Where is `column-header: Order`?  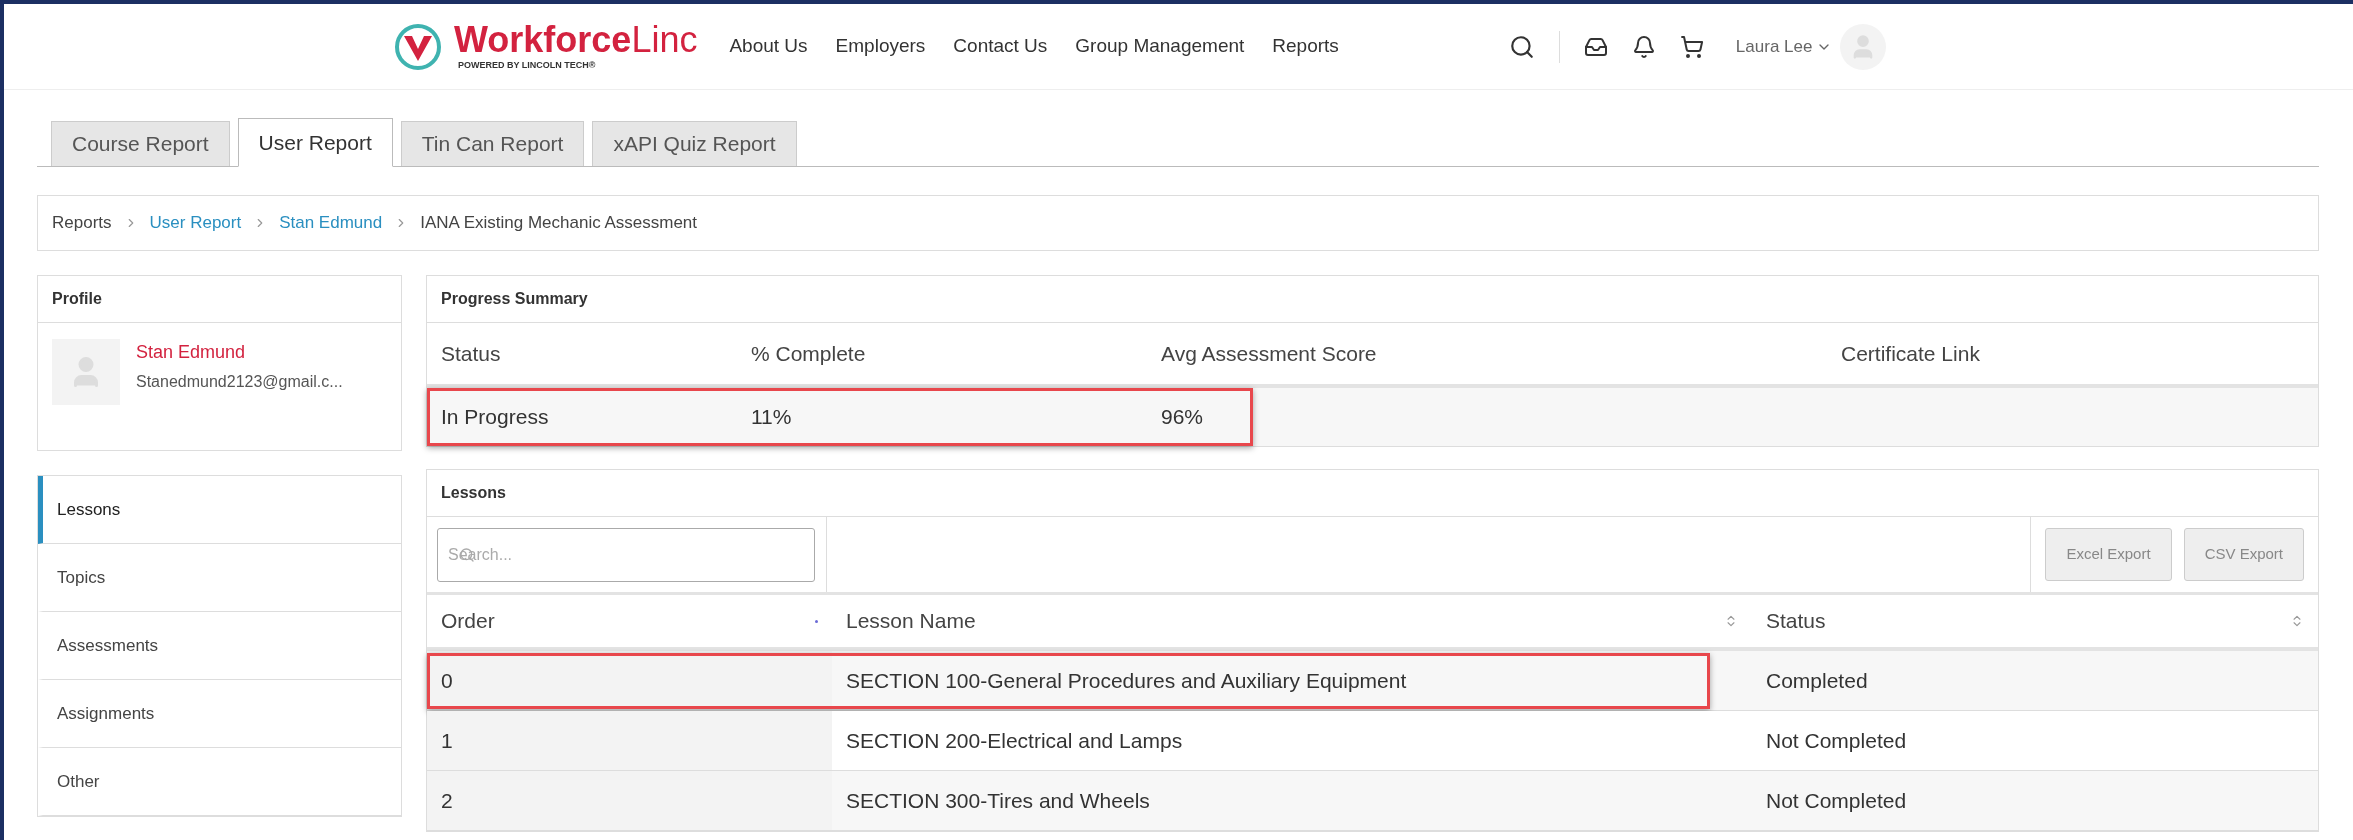
column-header: Order is located at coordinates (468, 621).